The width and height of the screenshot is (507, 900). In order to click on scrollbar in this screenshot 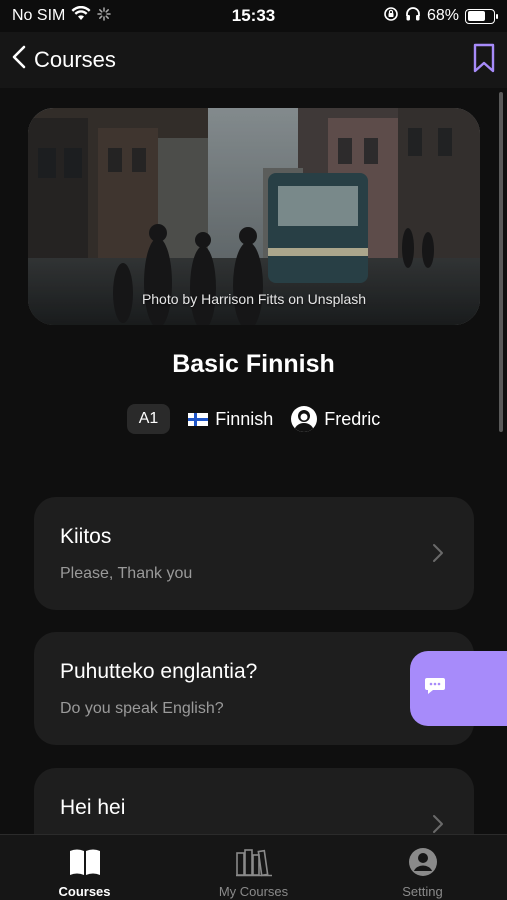, I will do `click(501, 262)`.